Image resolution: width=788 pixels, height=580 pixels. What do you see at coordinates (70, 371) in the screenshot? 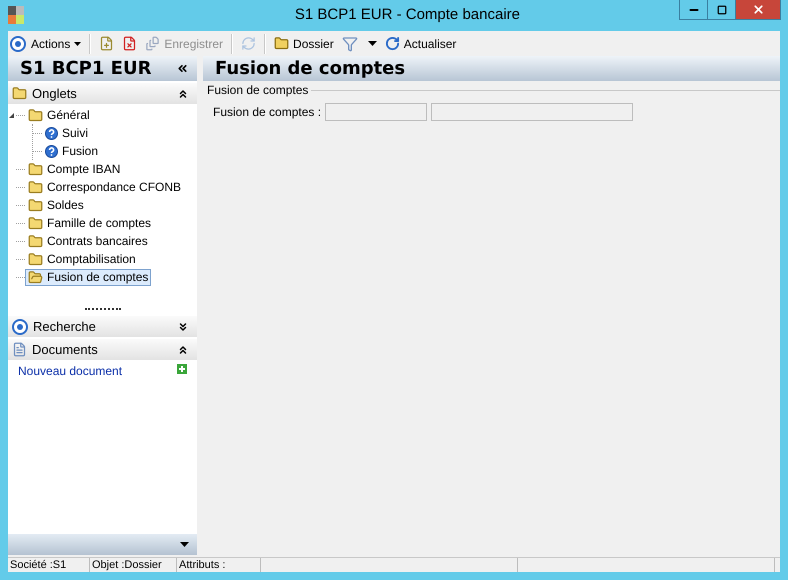
I see `new-document-link: Nouveau document` at bounding box center [70, 371].